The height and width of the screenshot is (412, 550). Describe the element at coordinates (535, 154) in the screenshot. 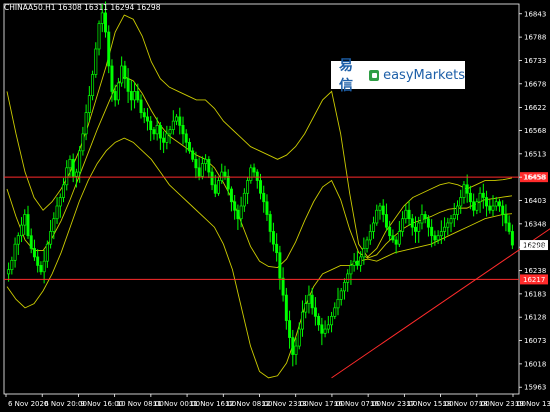

I see `y-tick-label: 16513` at that location.